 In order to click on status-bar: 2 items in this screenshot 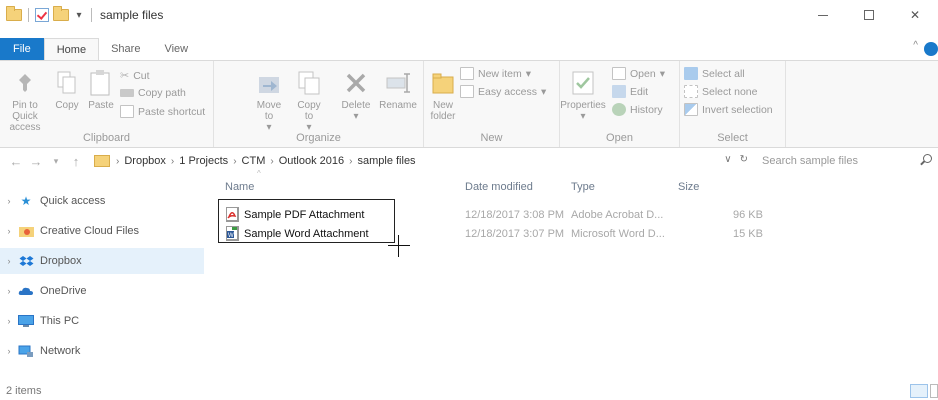, I will do `click(469, 391)`.